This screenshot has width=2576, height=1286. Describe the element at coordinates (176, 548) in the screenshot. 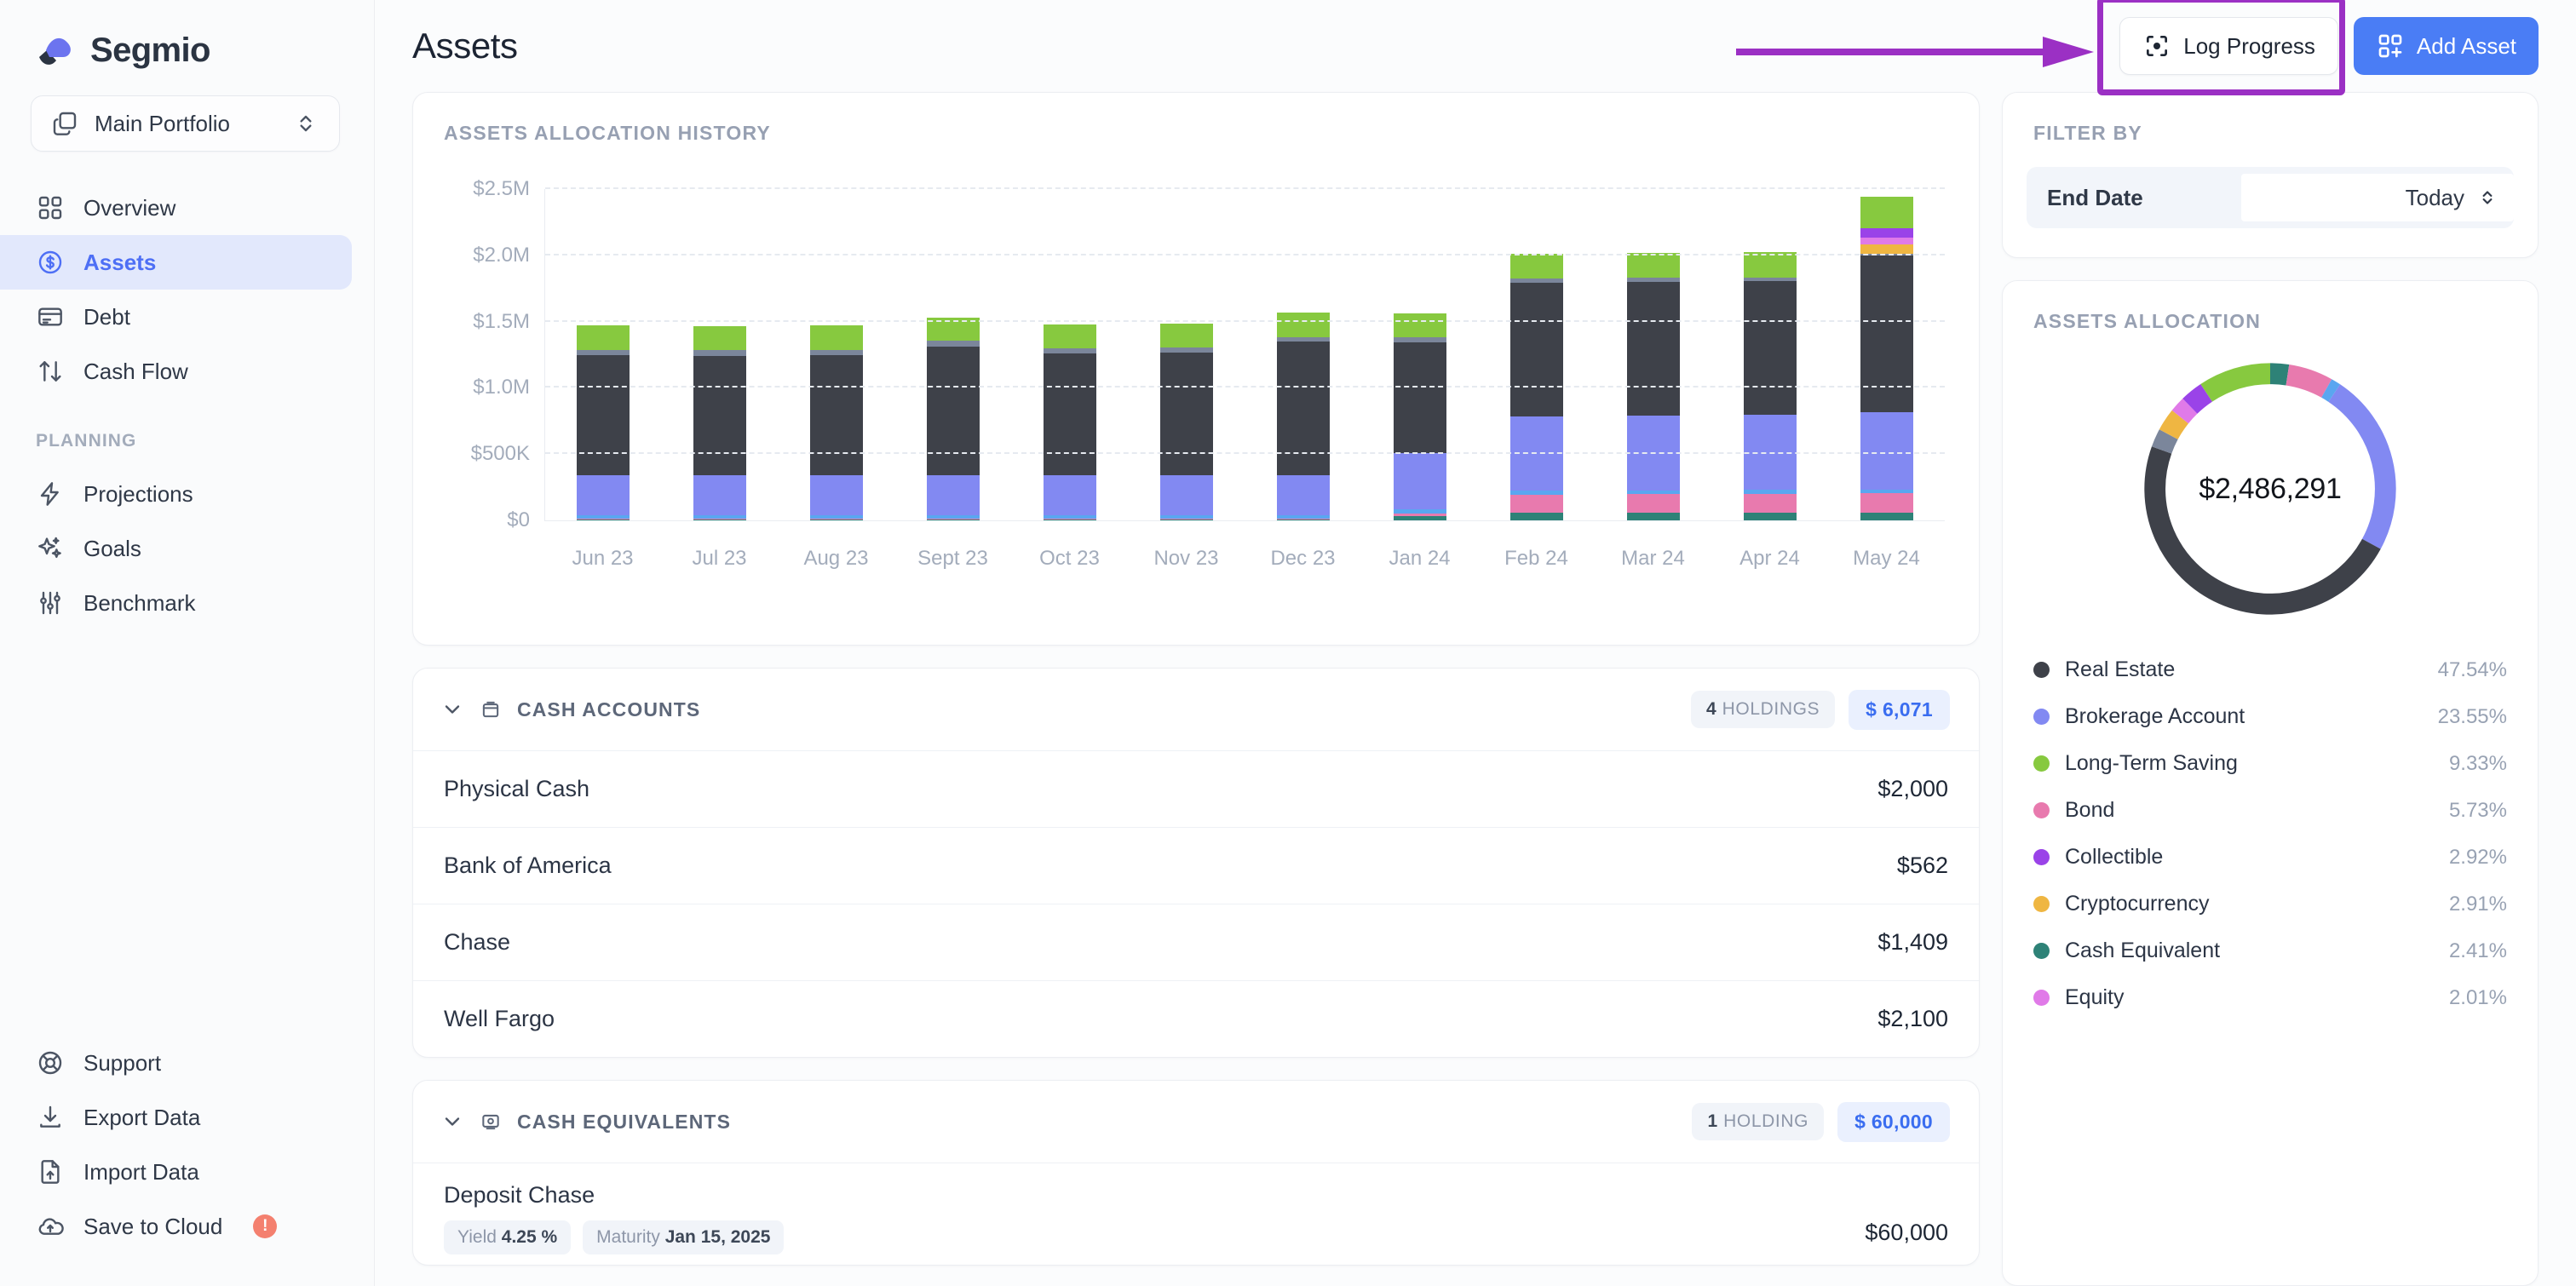

I see `sidebar-item-goals: Goals` at that location.